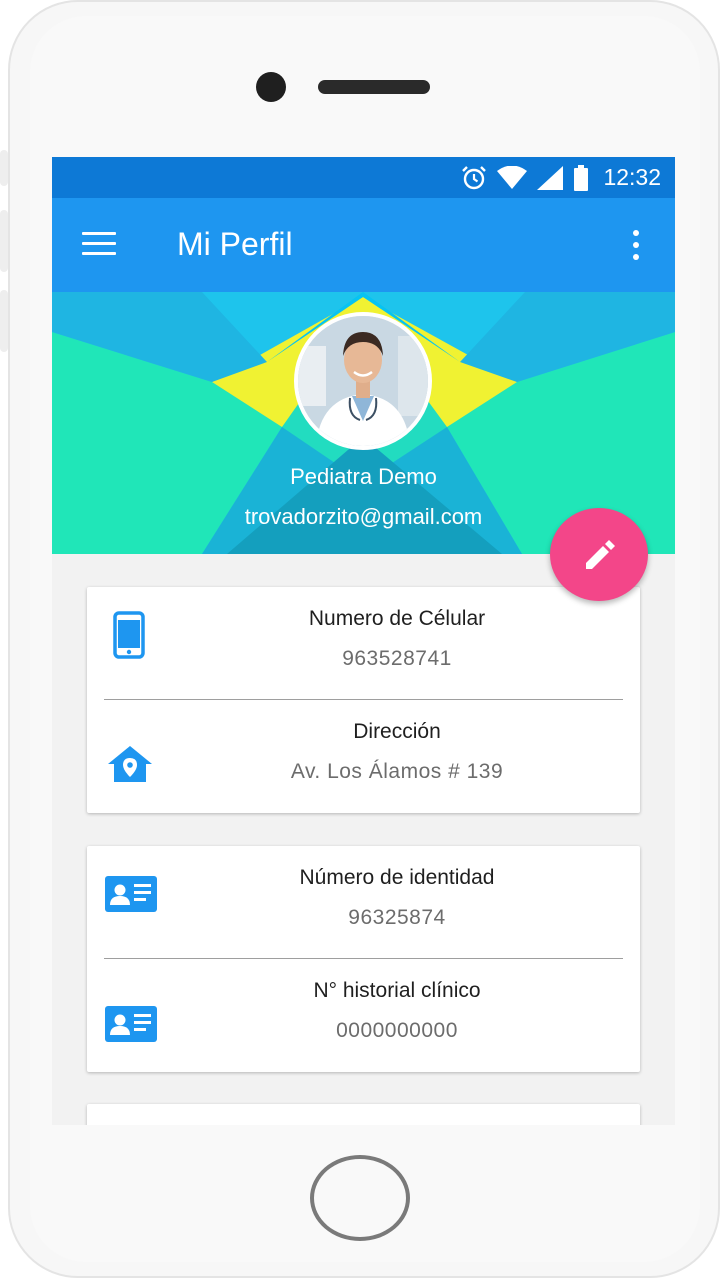 The image size is (720, 1280). What do you see at coordinates (397, 917) in the screenshot?
I see `row-value: 96325874` at bounding box center [397, 917].